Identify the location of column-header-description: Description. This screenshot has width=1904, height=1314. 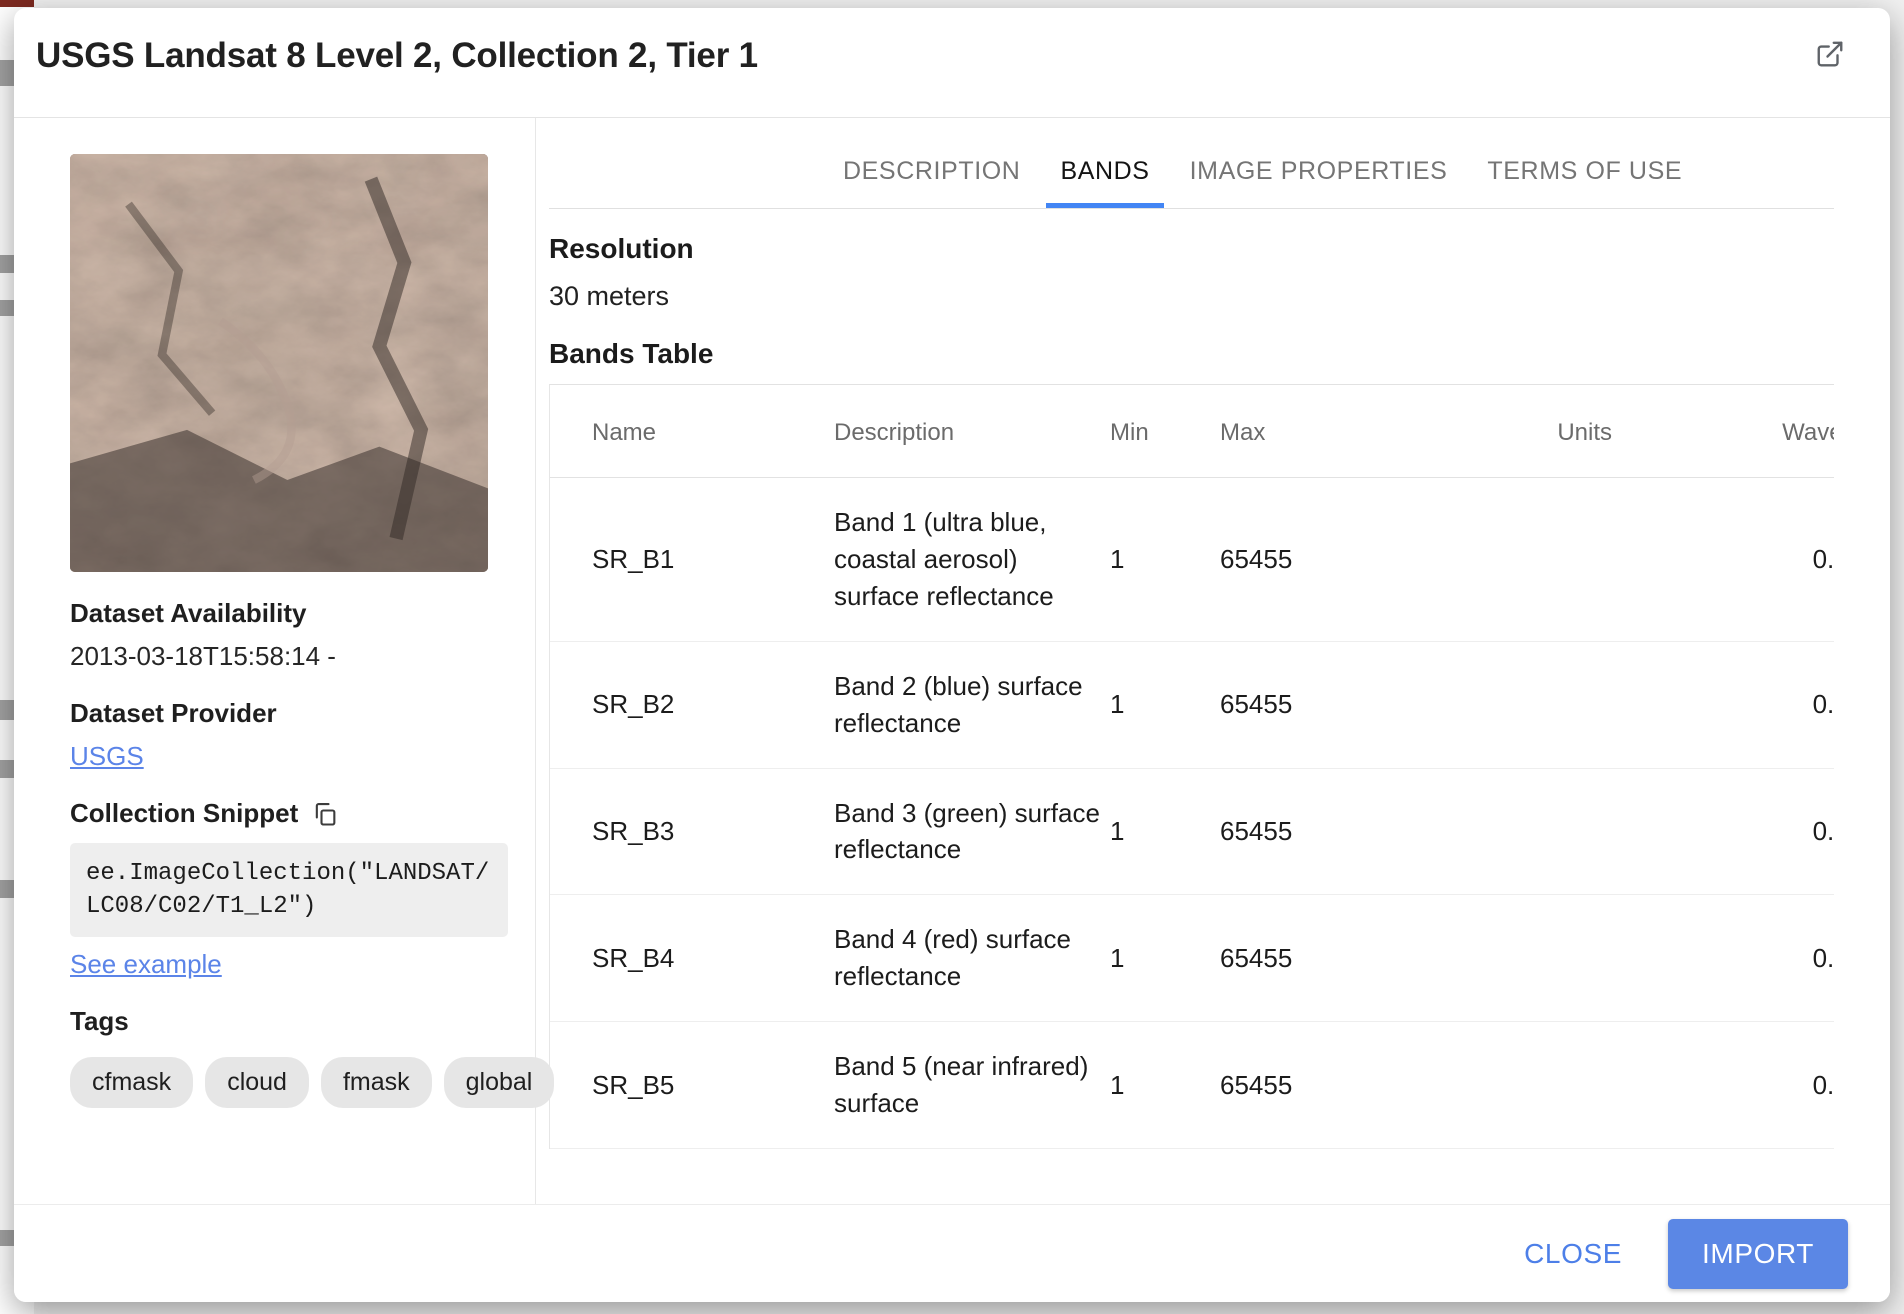
(972, 431).